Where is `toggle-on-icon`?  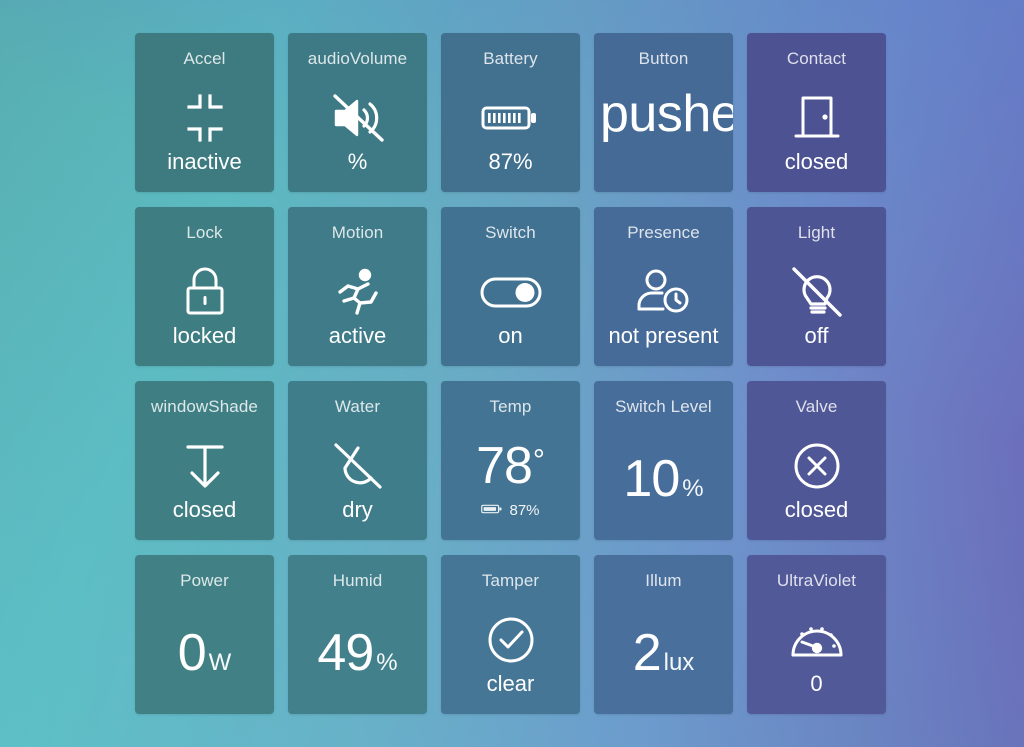 toggle-on-icon is located at coordinates (511, 292).